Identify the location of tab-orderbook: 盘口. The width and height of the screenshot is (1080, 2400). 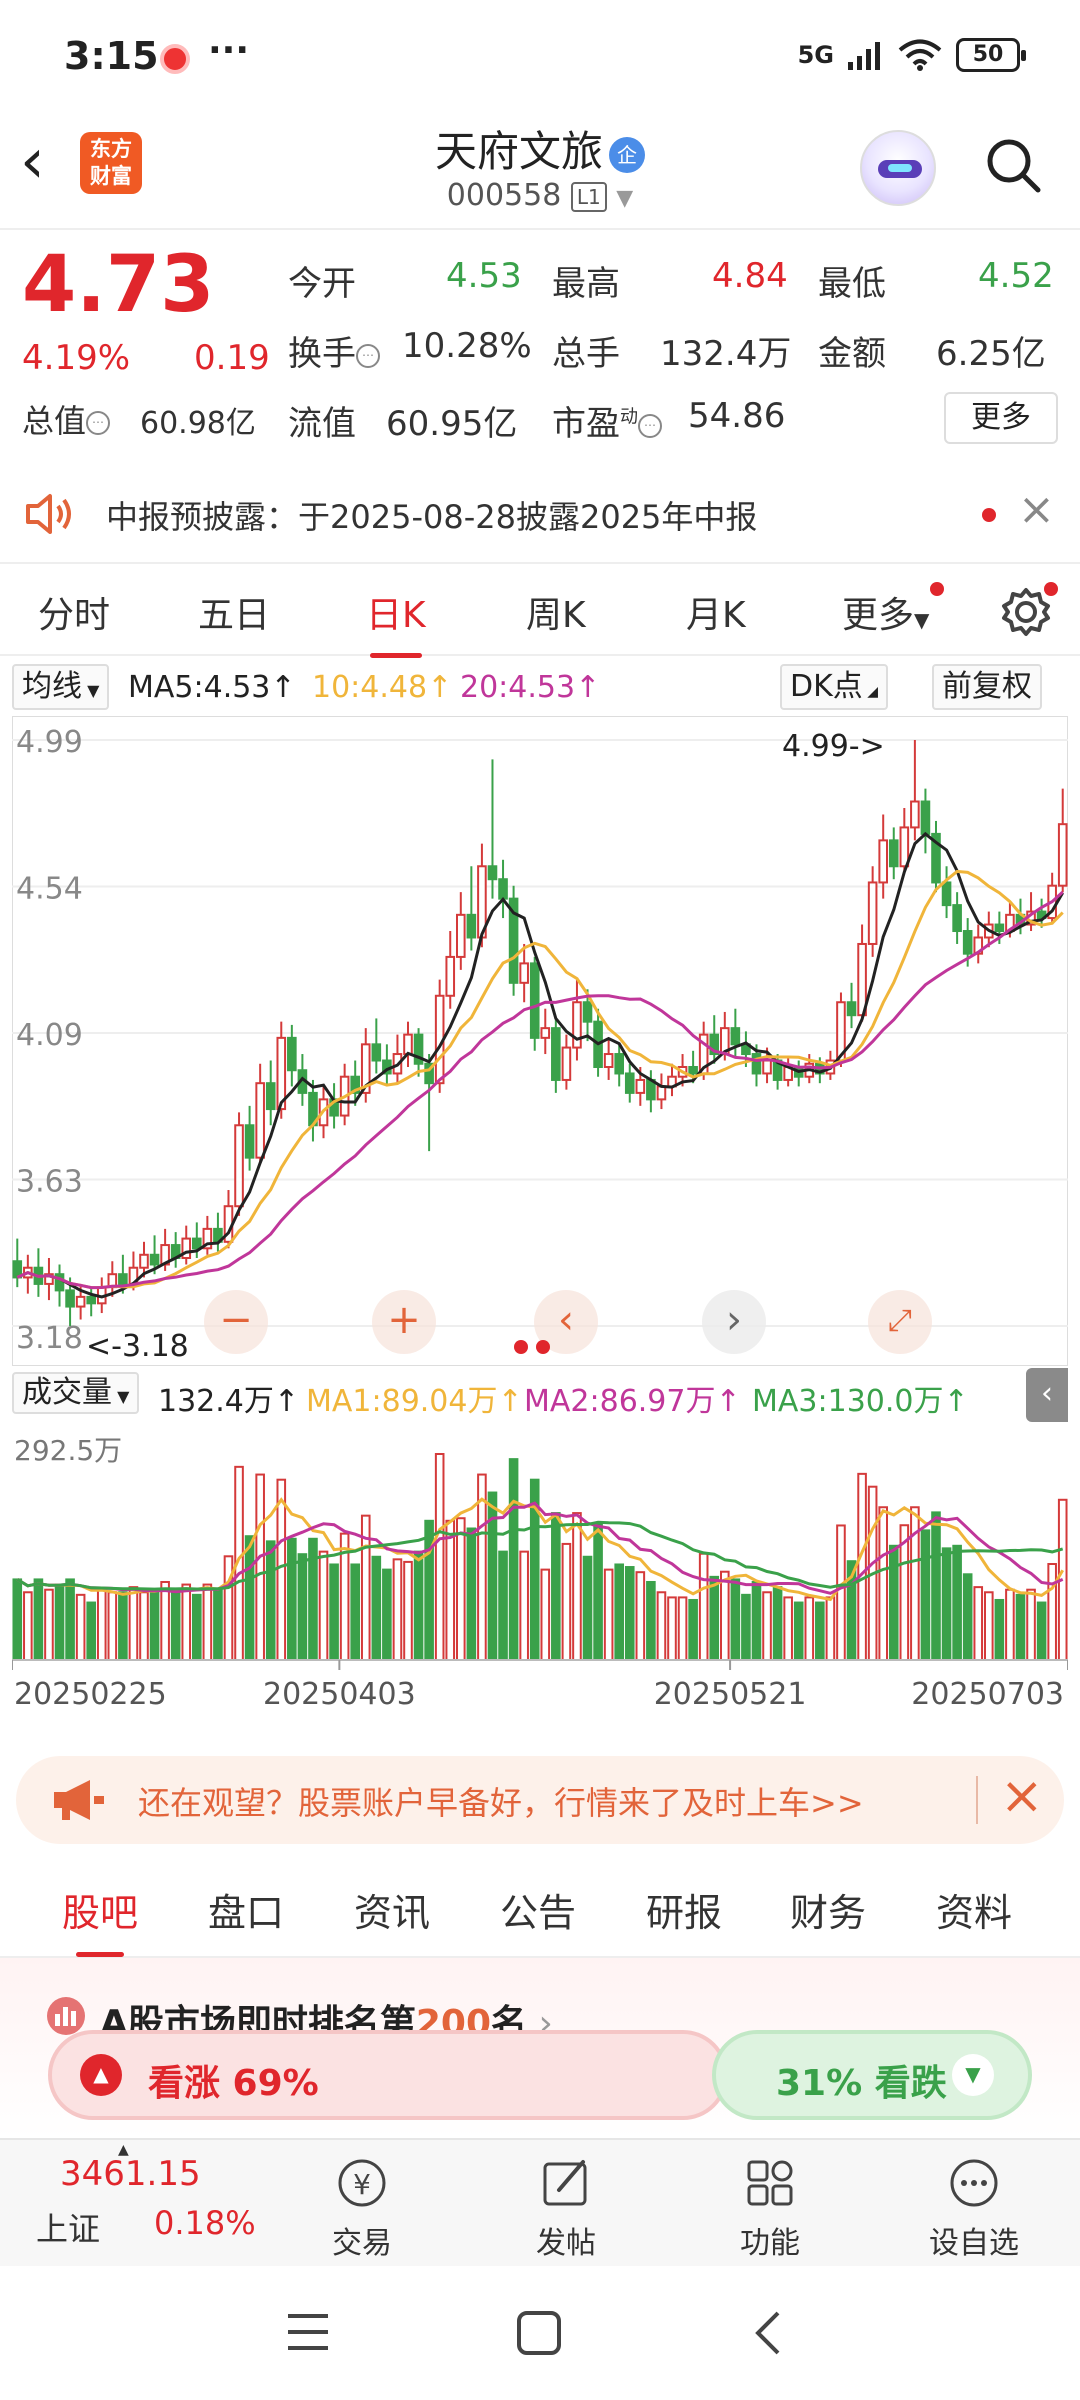
(246, 1909).